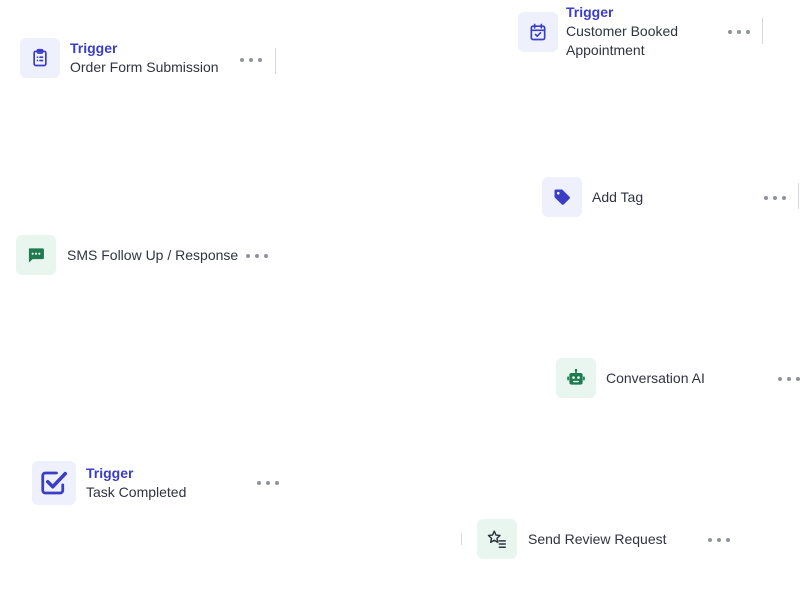 The image size is (800, 600). Describe the element at coordinates (618, 196) in the screenshot. I see `node-title: Add Tag` at that location.